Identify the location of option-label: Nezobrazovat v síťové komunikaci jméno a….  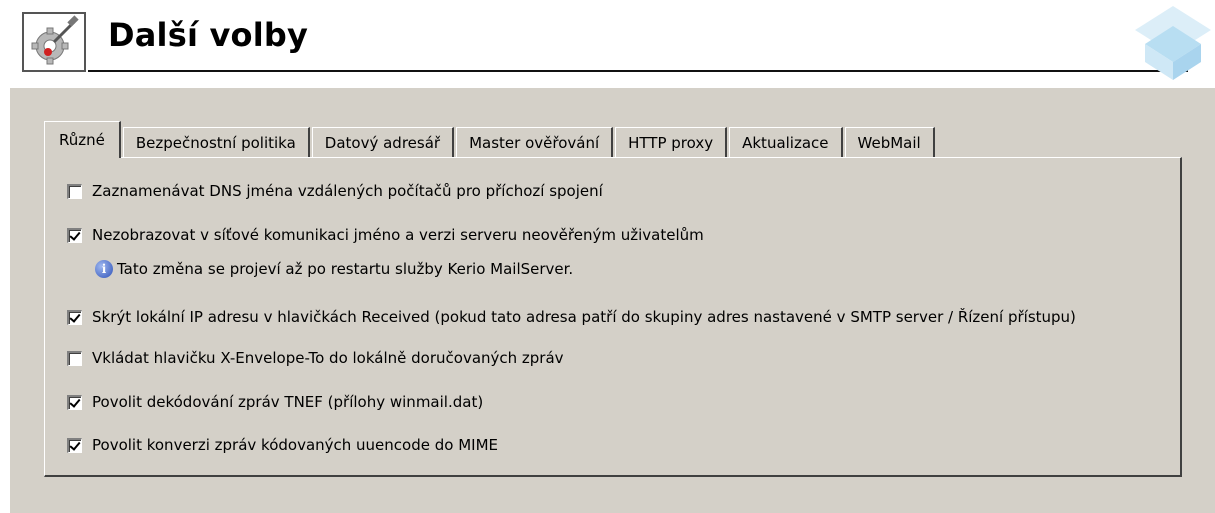
(398, 235).